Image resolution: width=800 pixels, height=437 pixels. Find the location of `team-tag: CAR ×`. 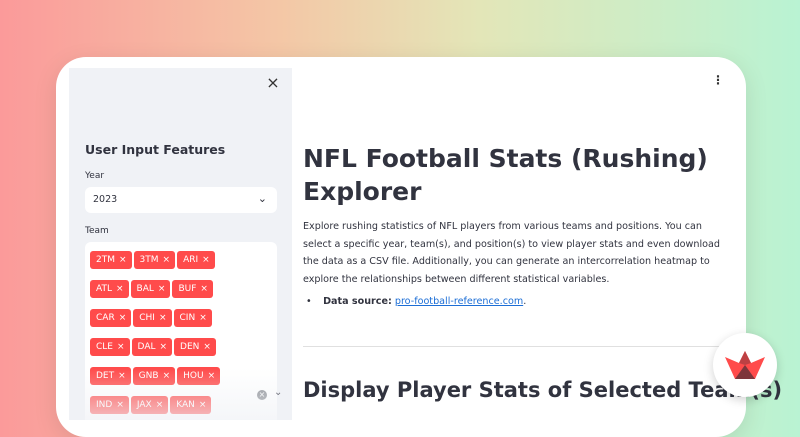

team-tag: CAR × is located at coordinates (111, 318).